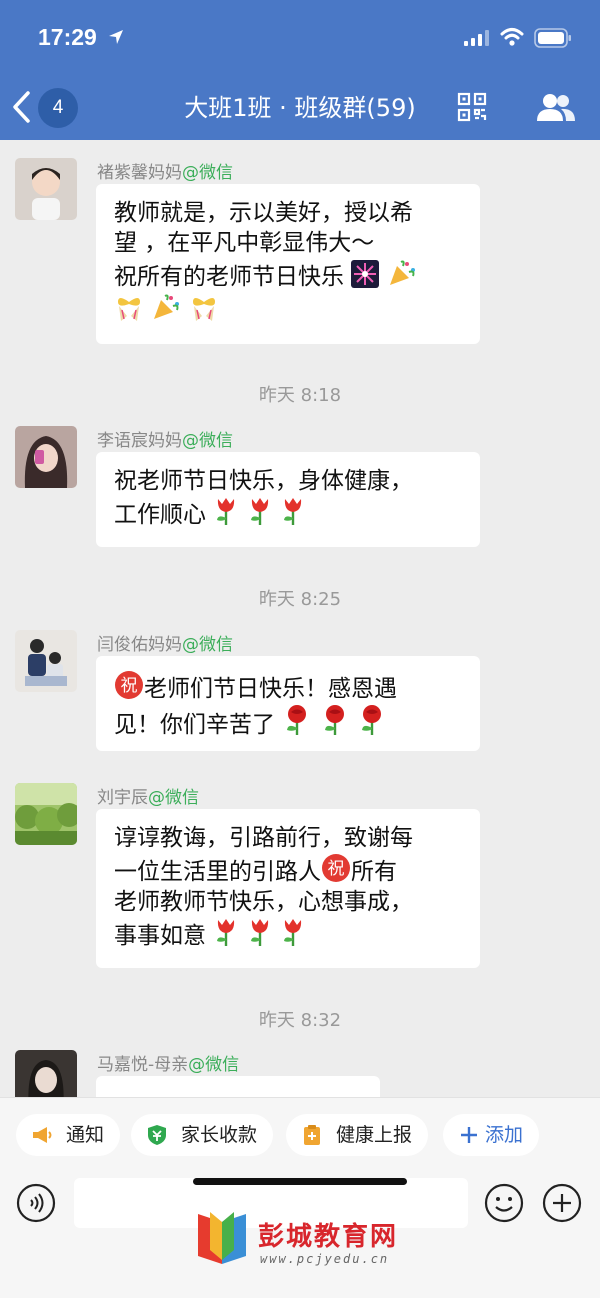  Describe the element at coordinates (263, 213) in the screenshot. I see `message-text: 教师就是，示以美好，授以希` at that location.